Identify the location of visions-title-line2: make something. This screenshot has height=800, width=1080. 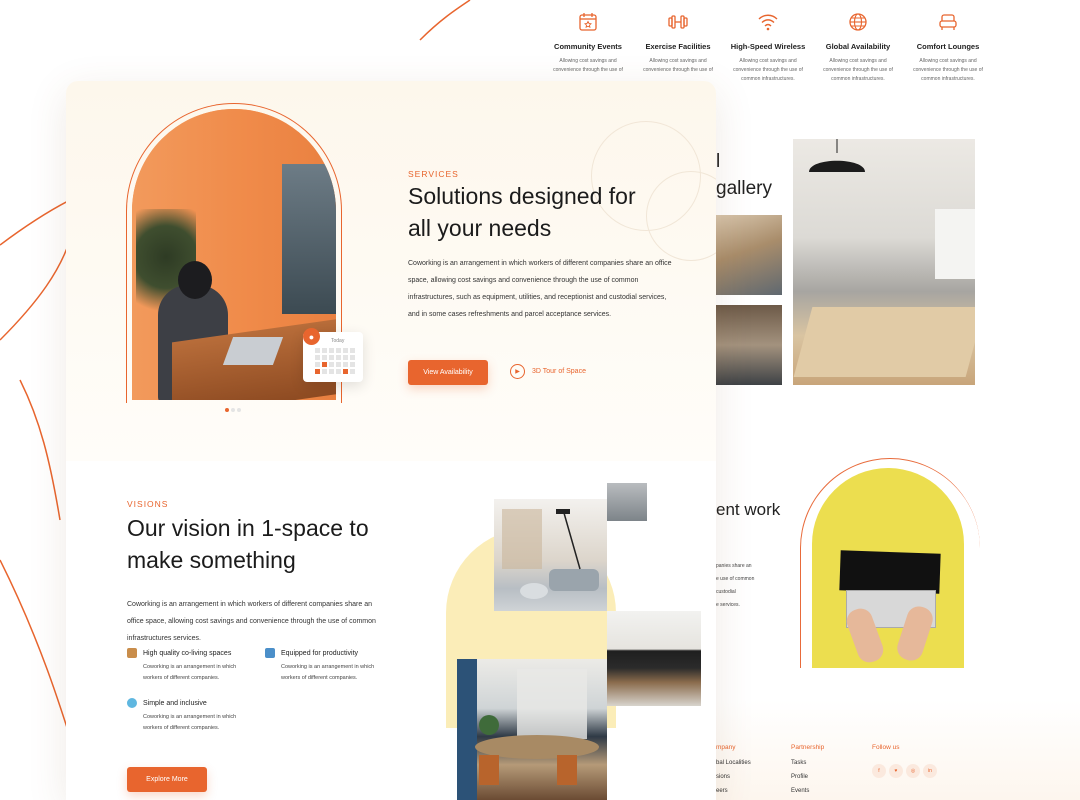
(211, 560).